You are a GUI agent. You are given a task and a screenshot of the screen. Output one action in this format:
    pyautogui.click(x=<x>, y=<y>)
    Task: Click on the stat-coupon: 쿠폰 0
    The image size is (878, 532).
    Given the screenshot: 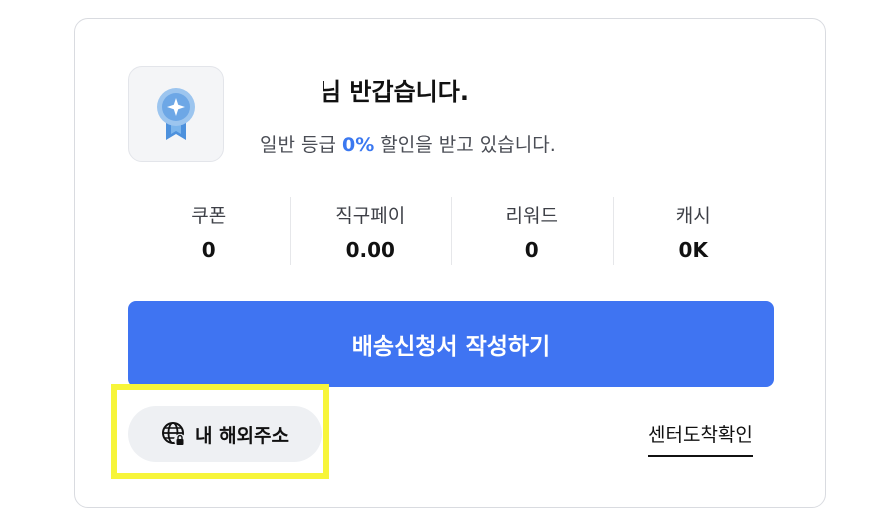 What is the action you would take?
    pyautogui.click(x=209, y=231)
    